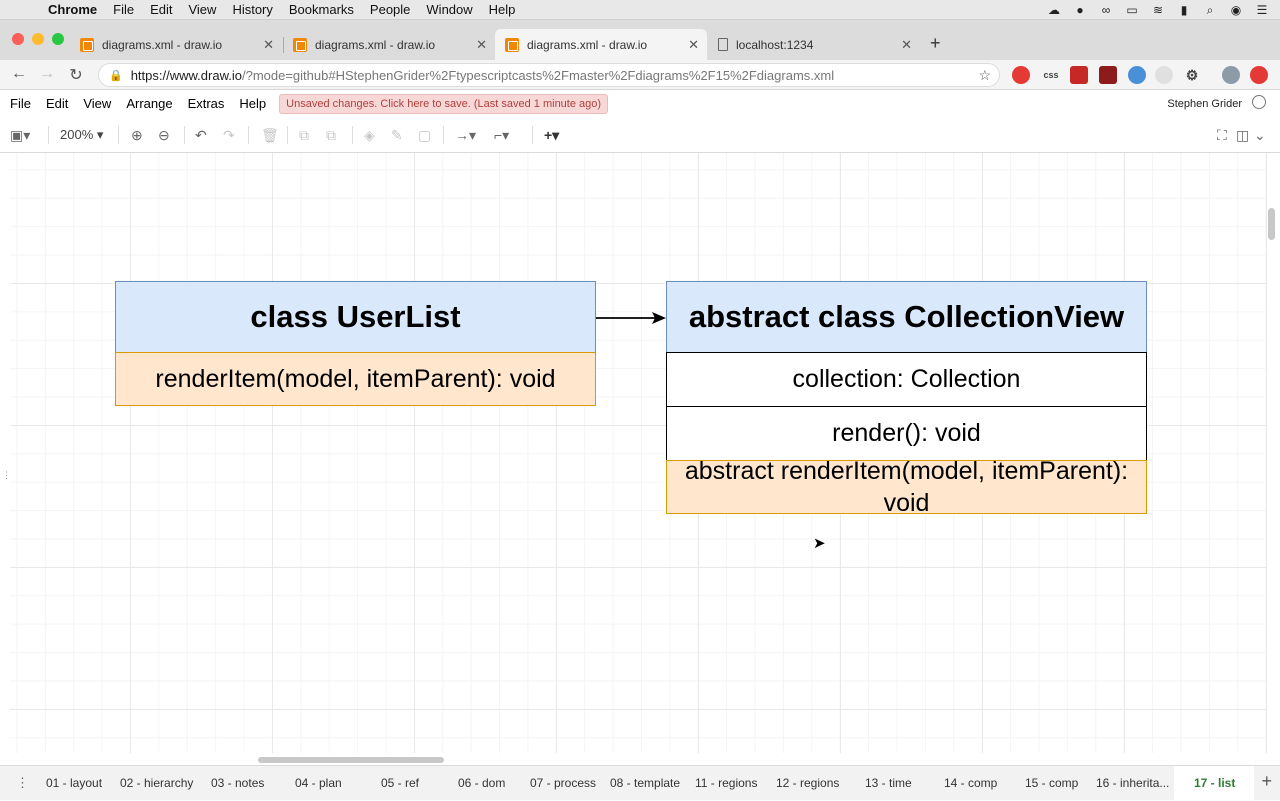  Describe the element at coordinates (18, 39) in the screenshot. I see `close-window-button` at that location.